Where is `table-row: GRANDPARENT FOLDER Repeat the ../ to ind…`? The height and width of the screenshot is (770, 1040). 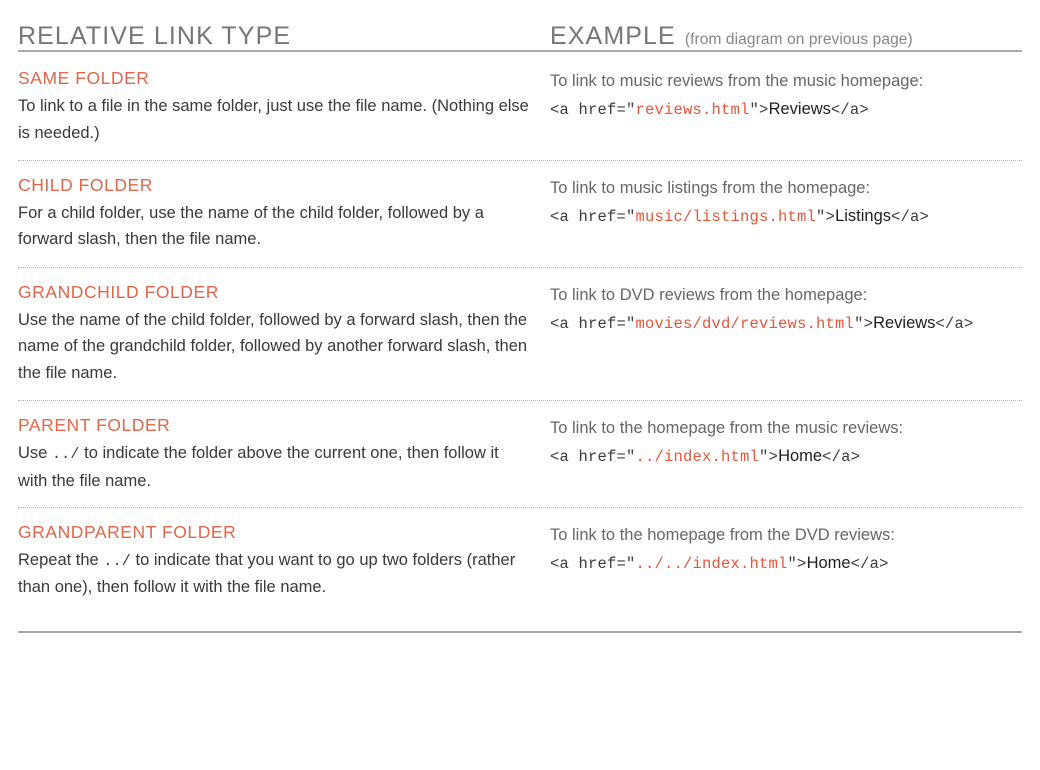
table-row: GRANDPARENT FOLDER Repeat the ../ to ind… is located at coordinates (520, 561).